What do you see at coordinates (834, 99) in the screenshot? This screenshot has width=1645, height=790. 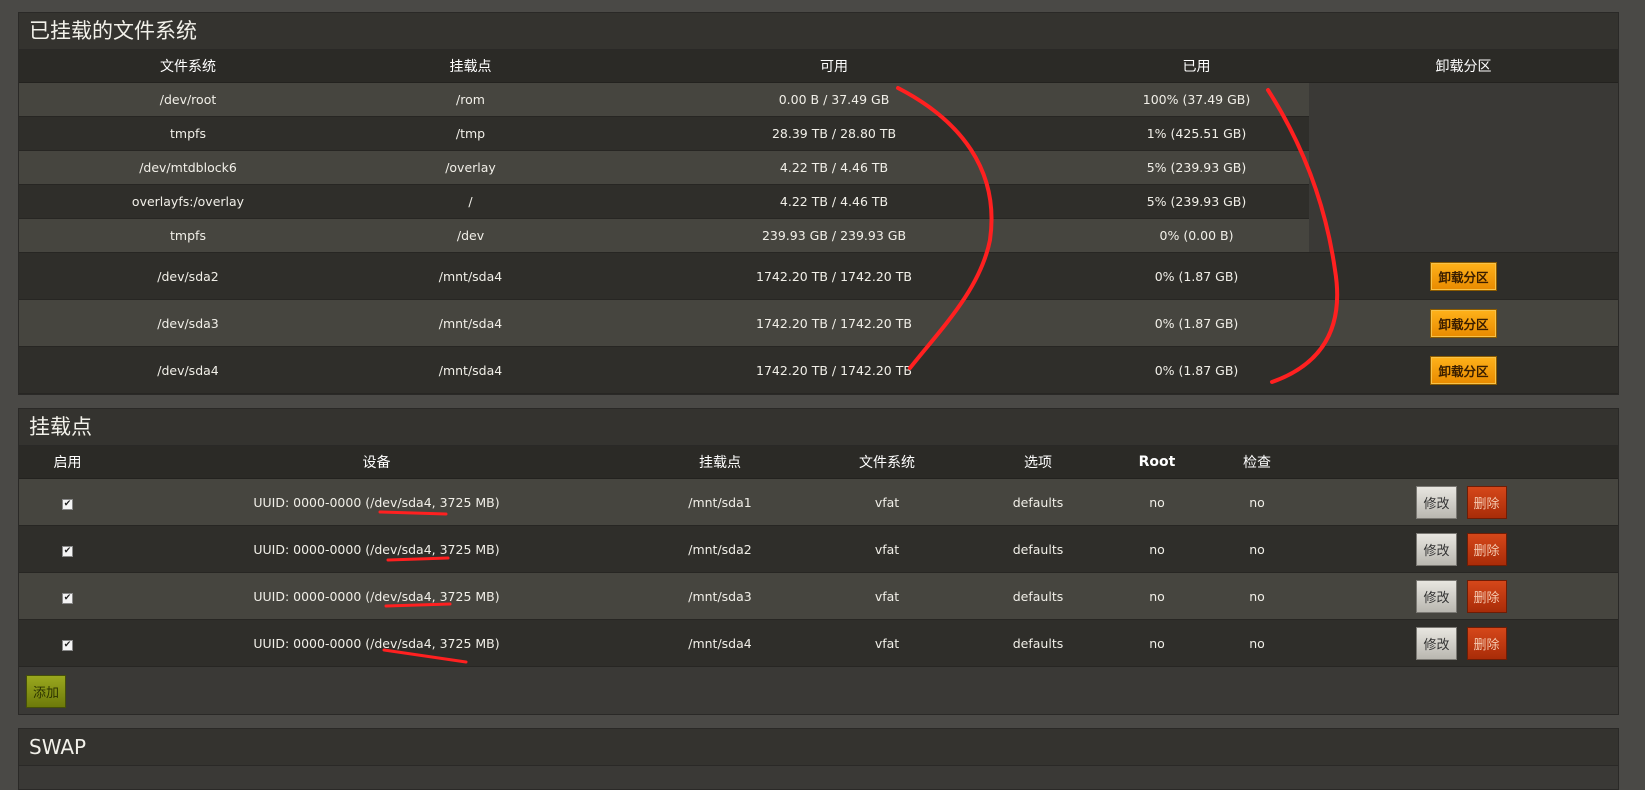 I see `avail-cell: 0.00 B / 37.49 GB` at bounding box center [834, 99].